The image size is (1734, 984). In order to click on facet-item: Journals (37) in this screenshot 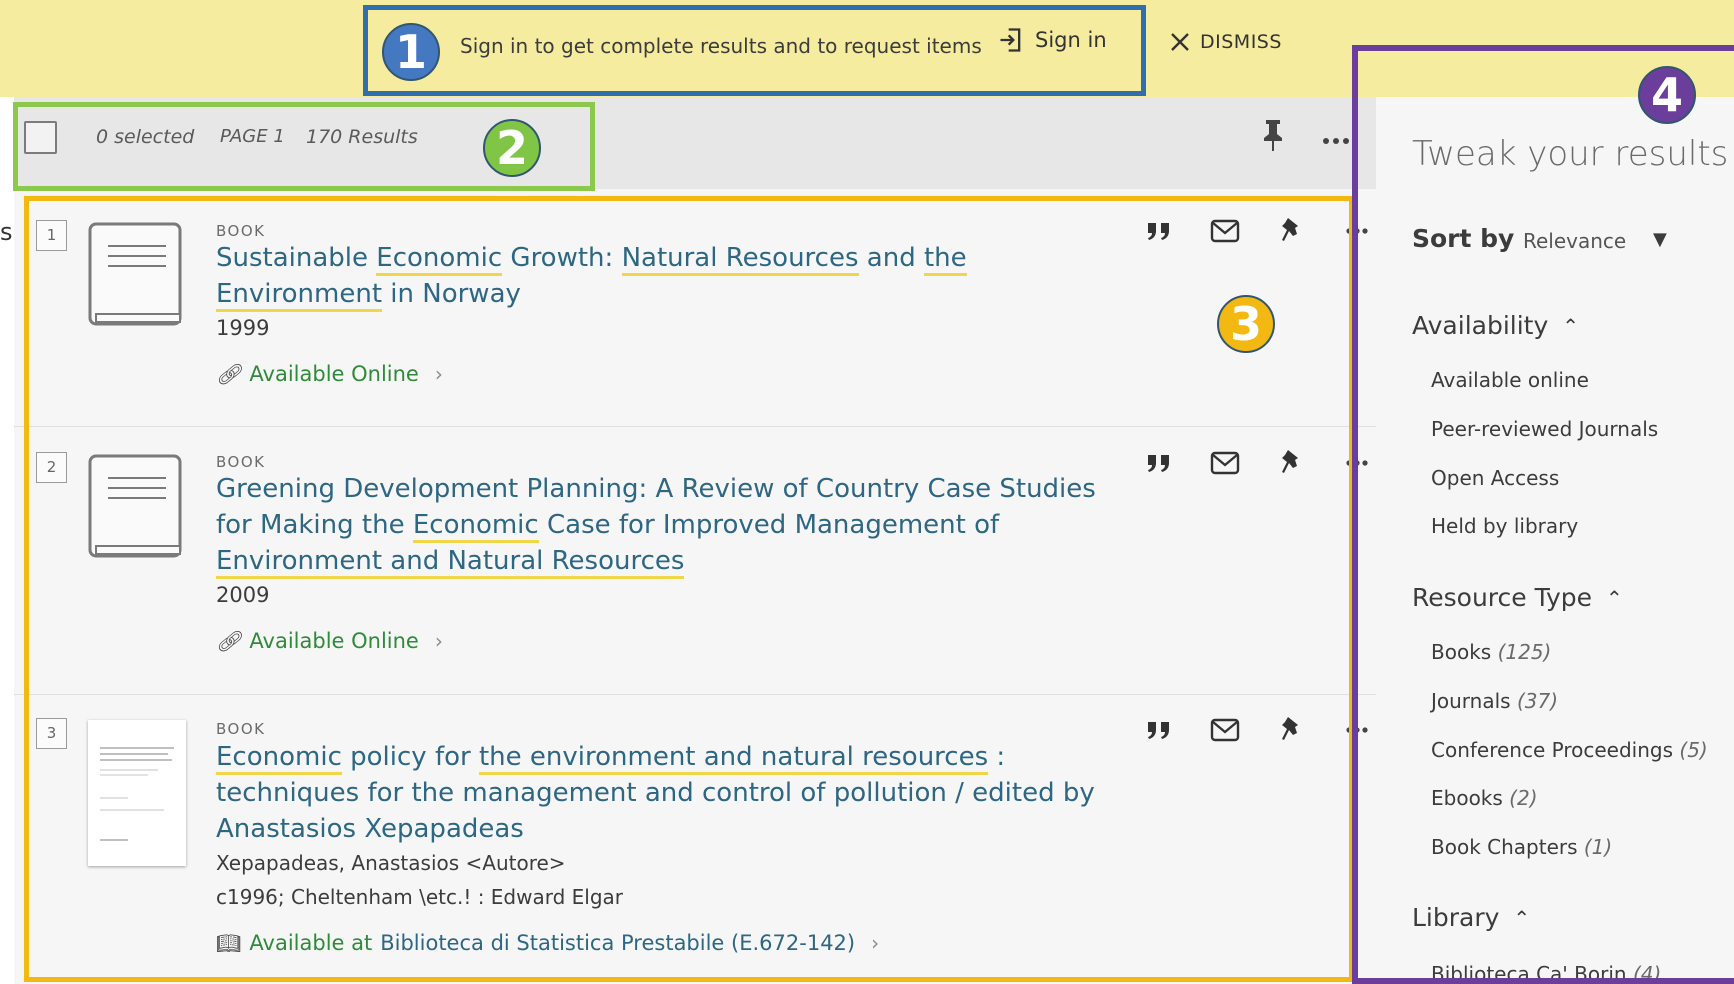, I will do `click(1494, 701)`.